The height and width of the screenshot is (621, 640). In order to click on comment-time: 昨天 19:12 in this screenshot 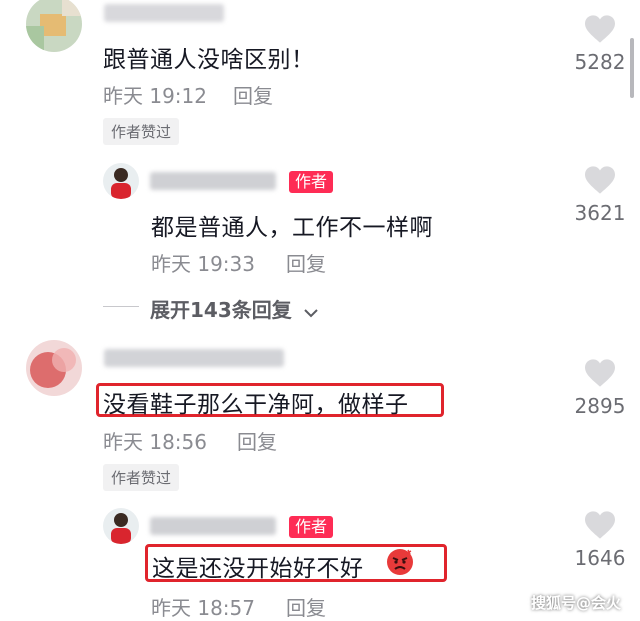, I will do `click(155, 96)`.